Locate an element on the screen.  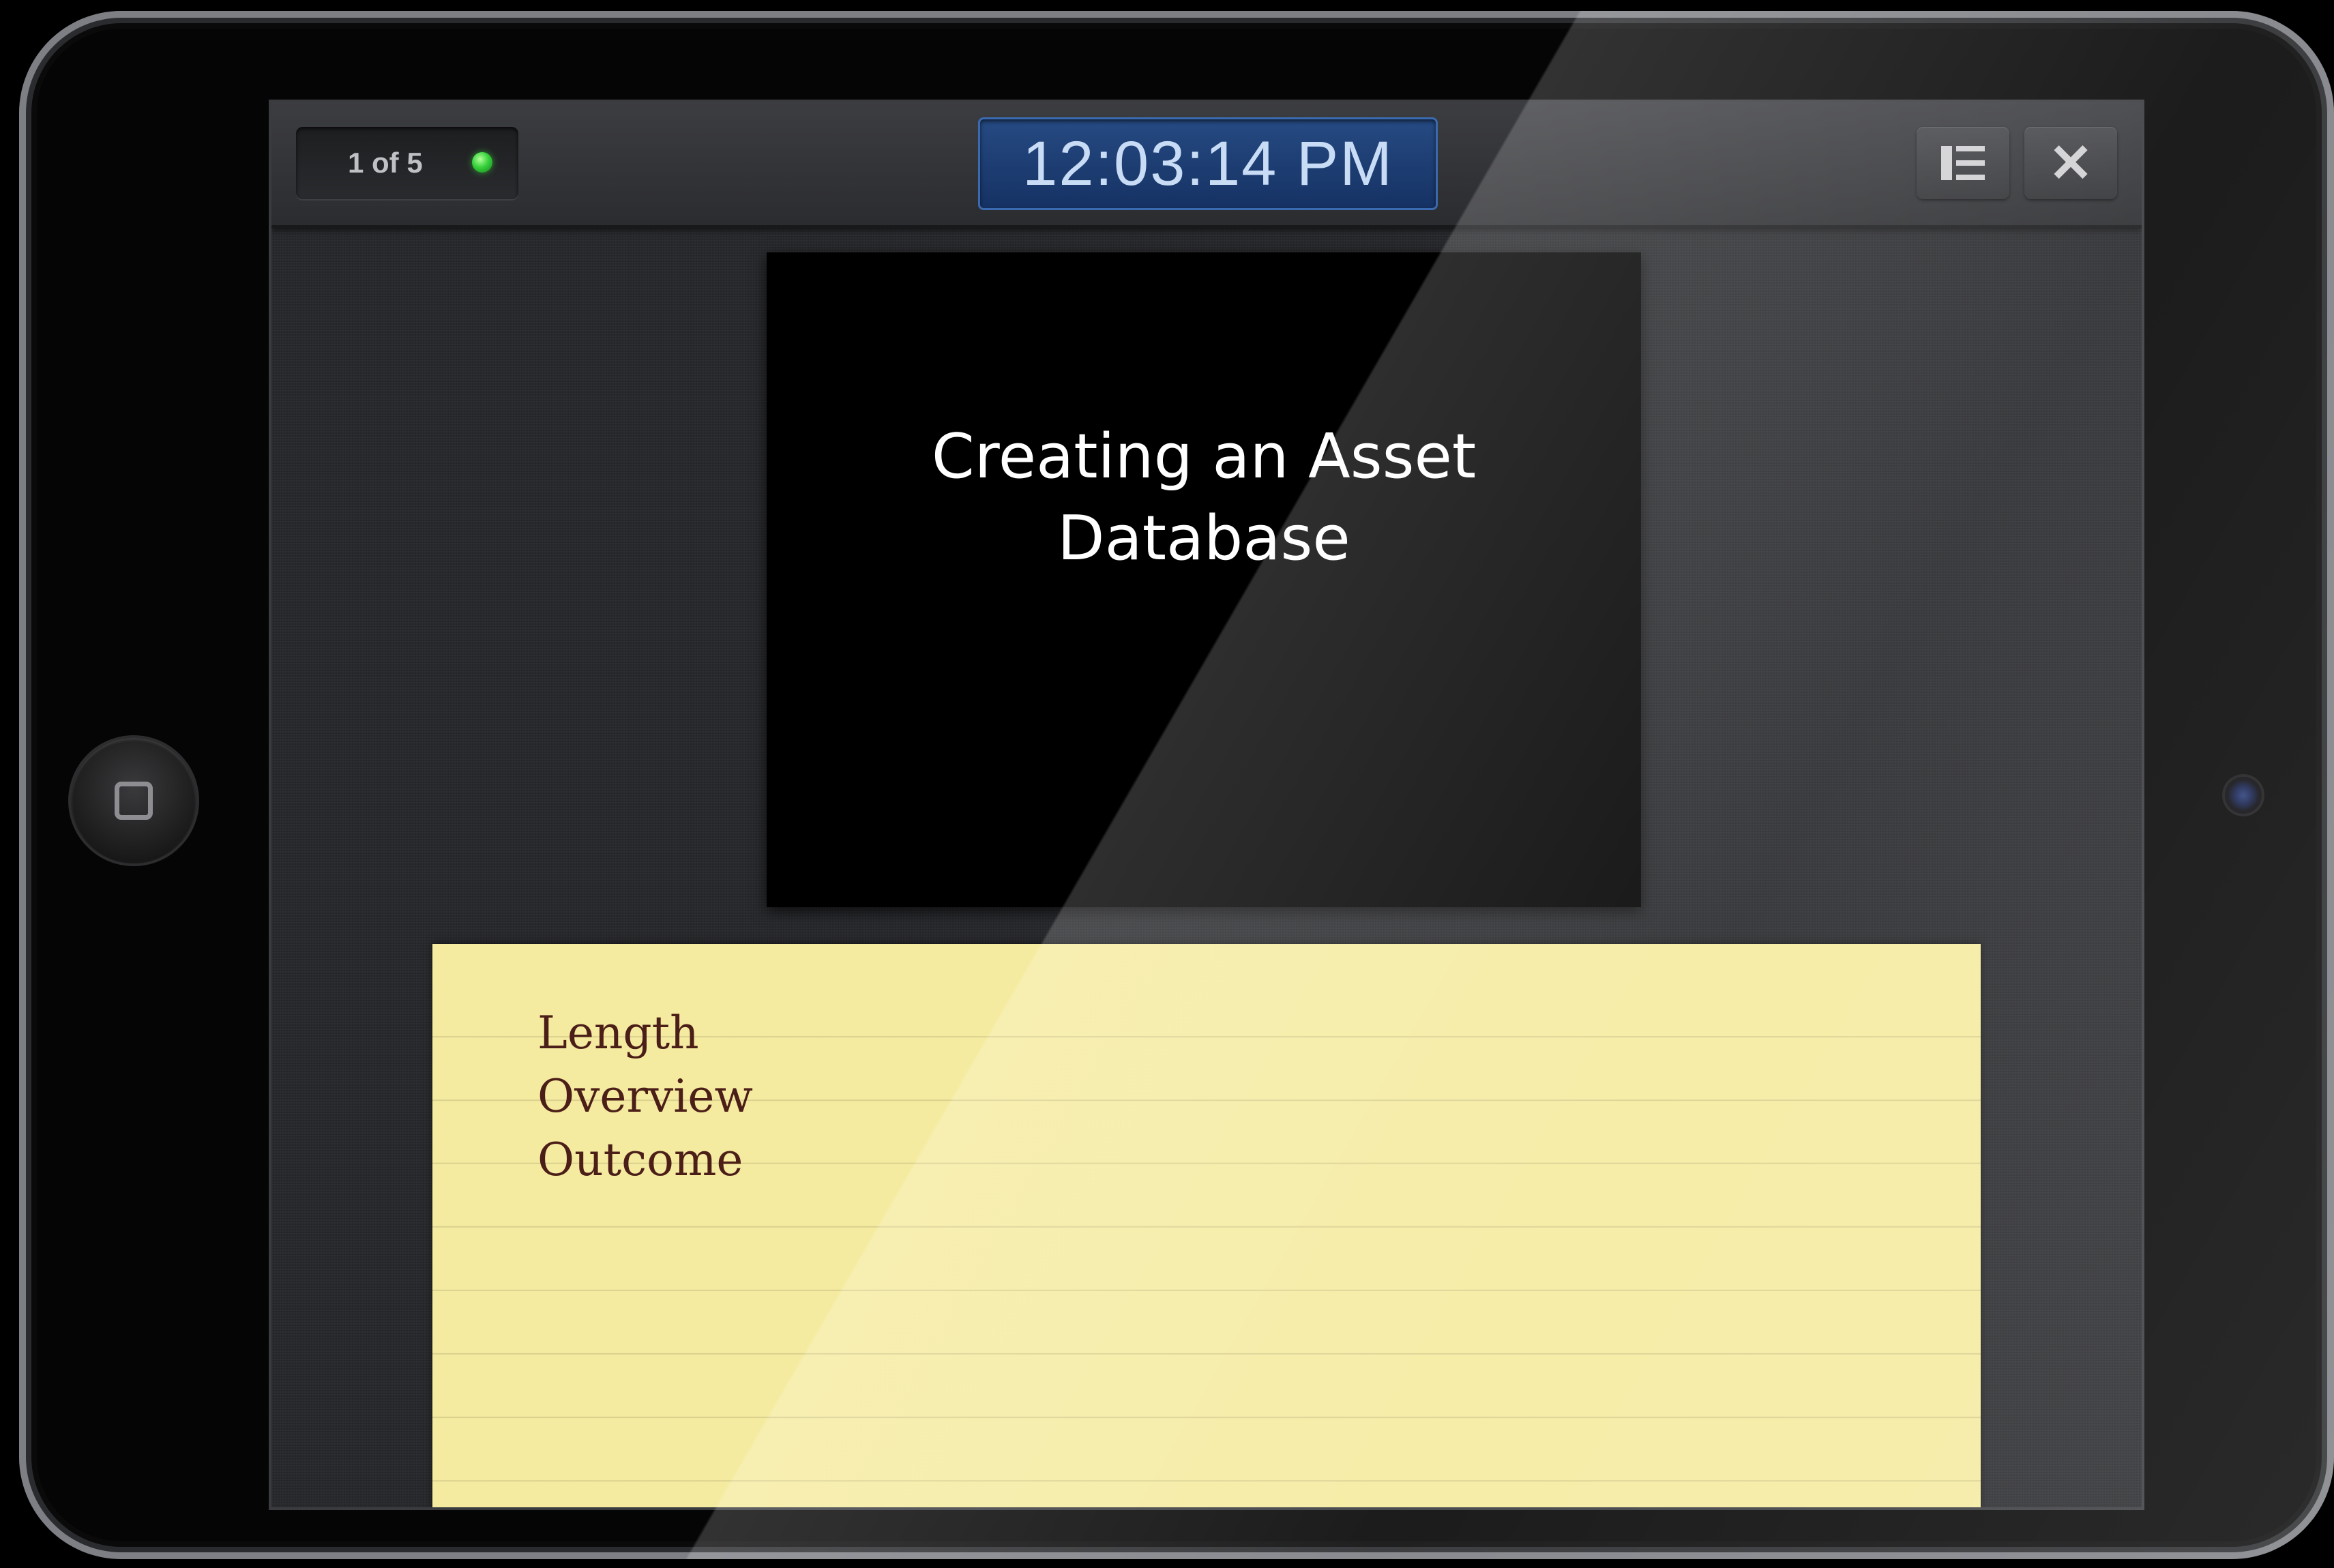
slide-counter: 1 of 5 is located at coordinates (407, 163).